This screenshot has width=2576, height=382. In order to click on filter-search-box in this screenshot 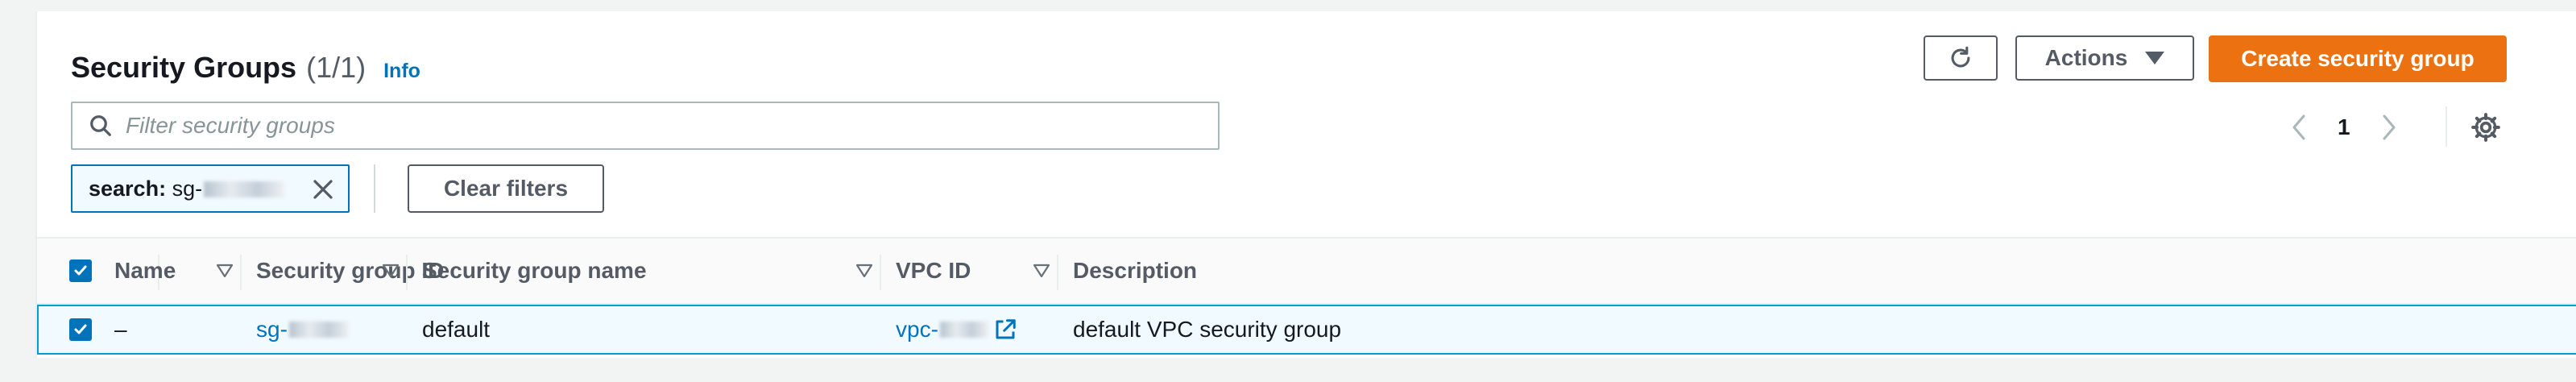, I will do `click(645, 126)`.